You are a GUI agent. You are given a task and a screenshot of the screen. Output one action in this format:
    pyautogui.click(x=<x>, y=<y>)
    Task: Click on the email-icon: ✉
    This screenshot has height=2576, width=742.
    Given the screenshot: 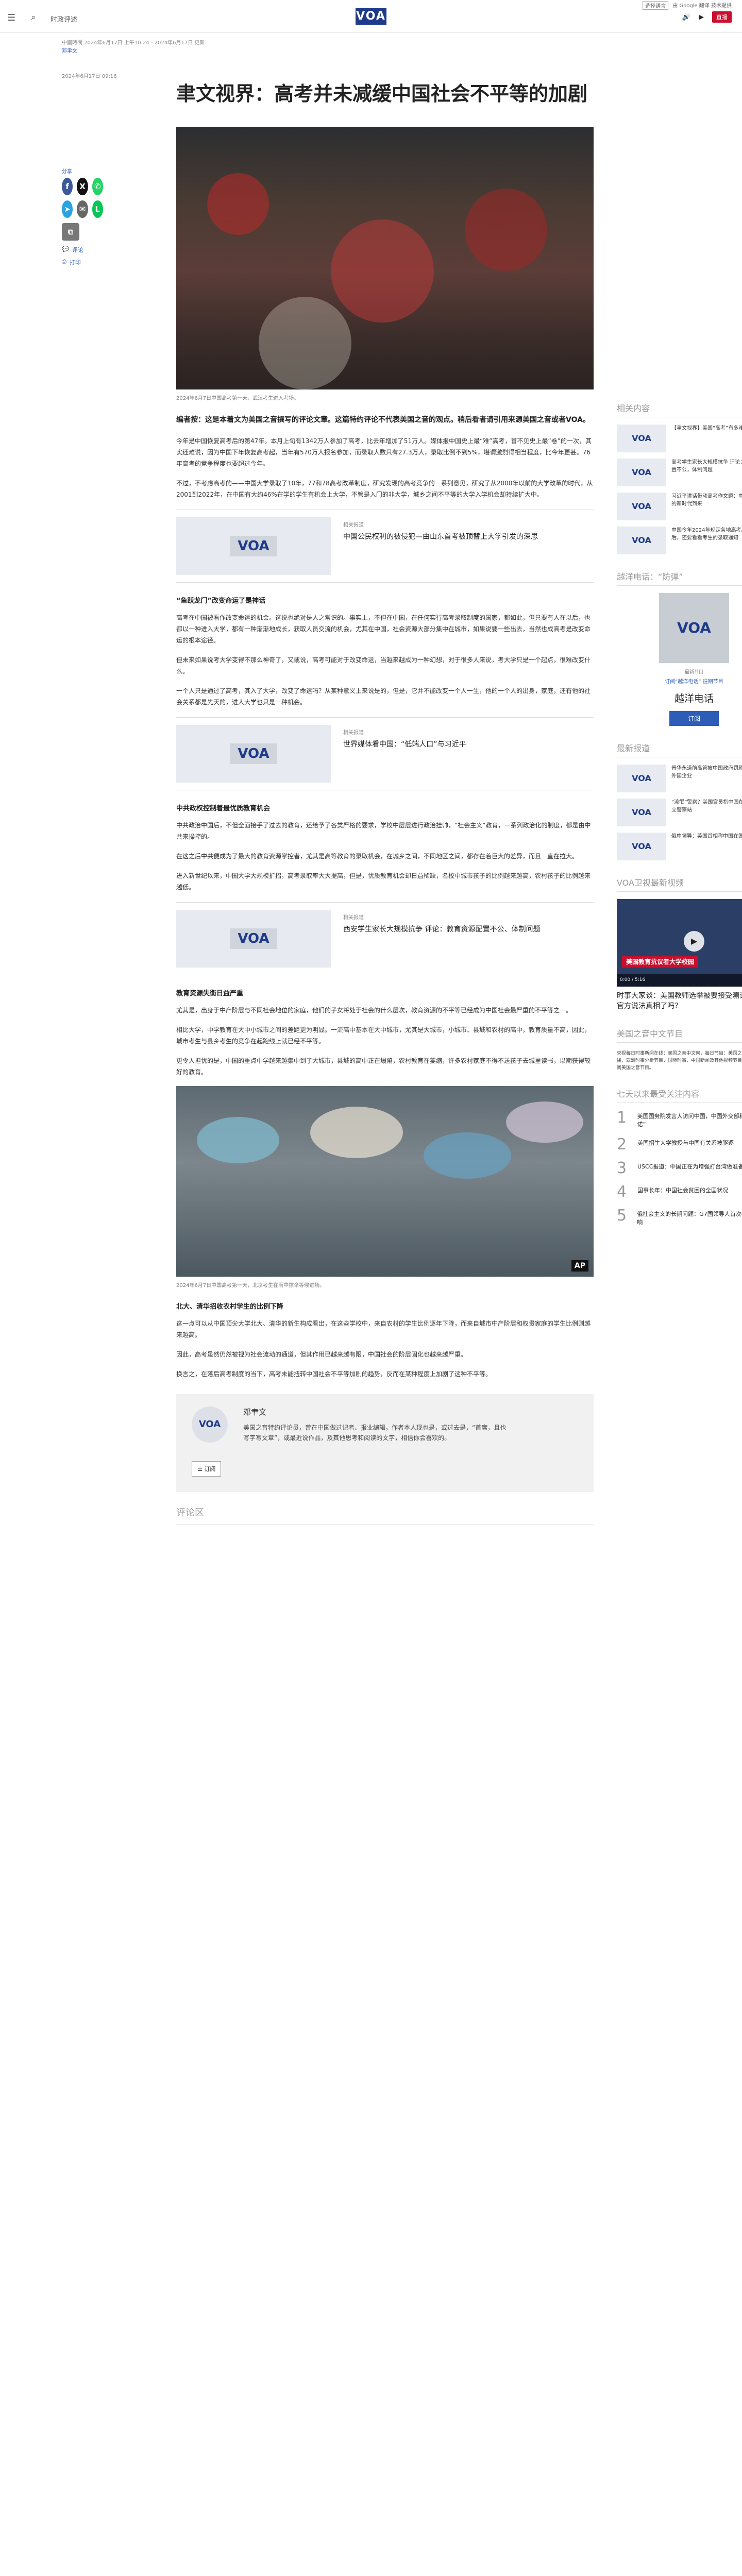 What is the action you would take?
    pyautogui.click(x=82, y=209)
    